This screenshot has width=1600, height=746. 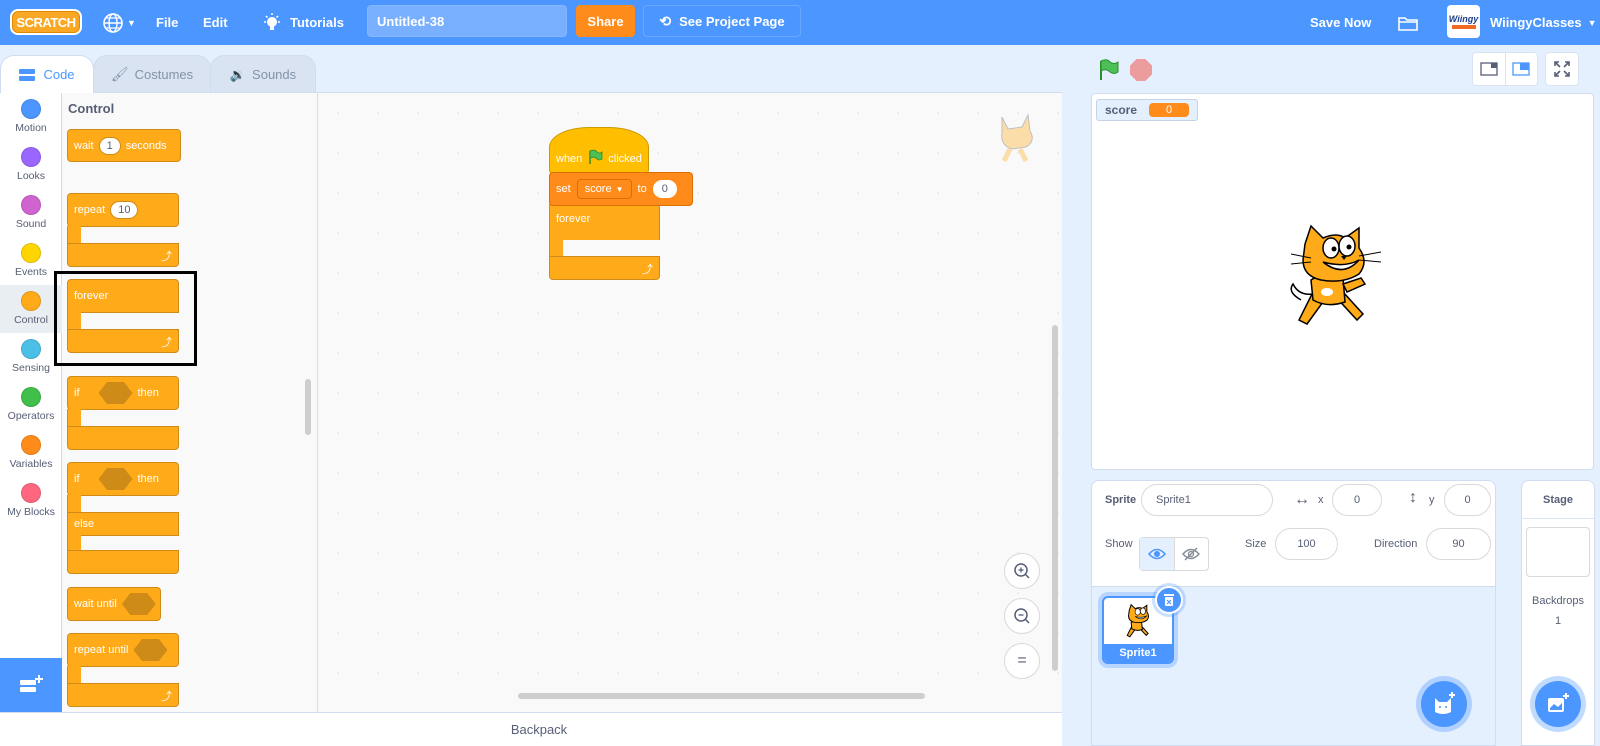 I want to click on category-operators: Operators, so click(x=31, y=405).